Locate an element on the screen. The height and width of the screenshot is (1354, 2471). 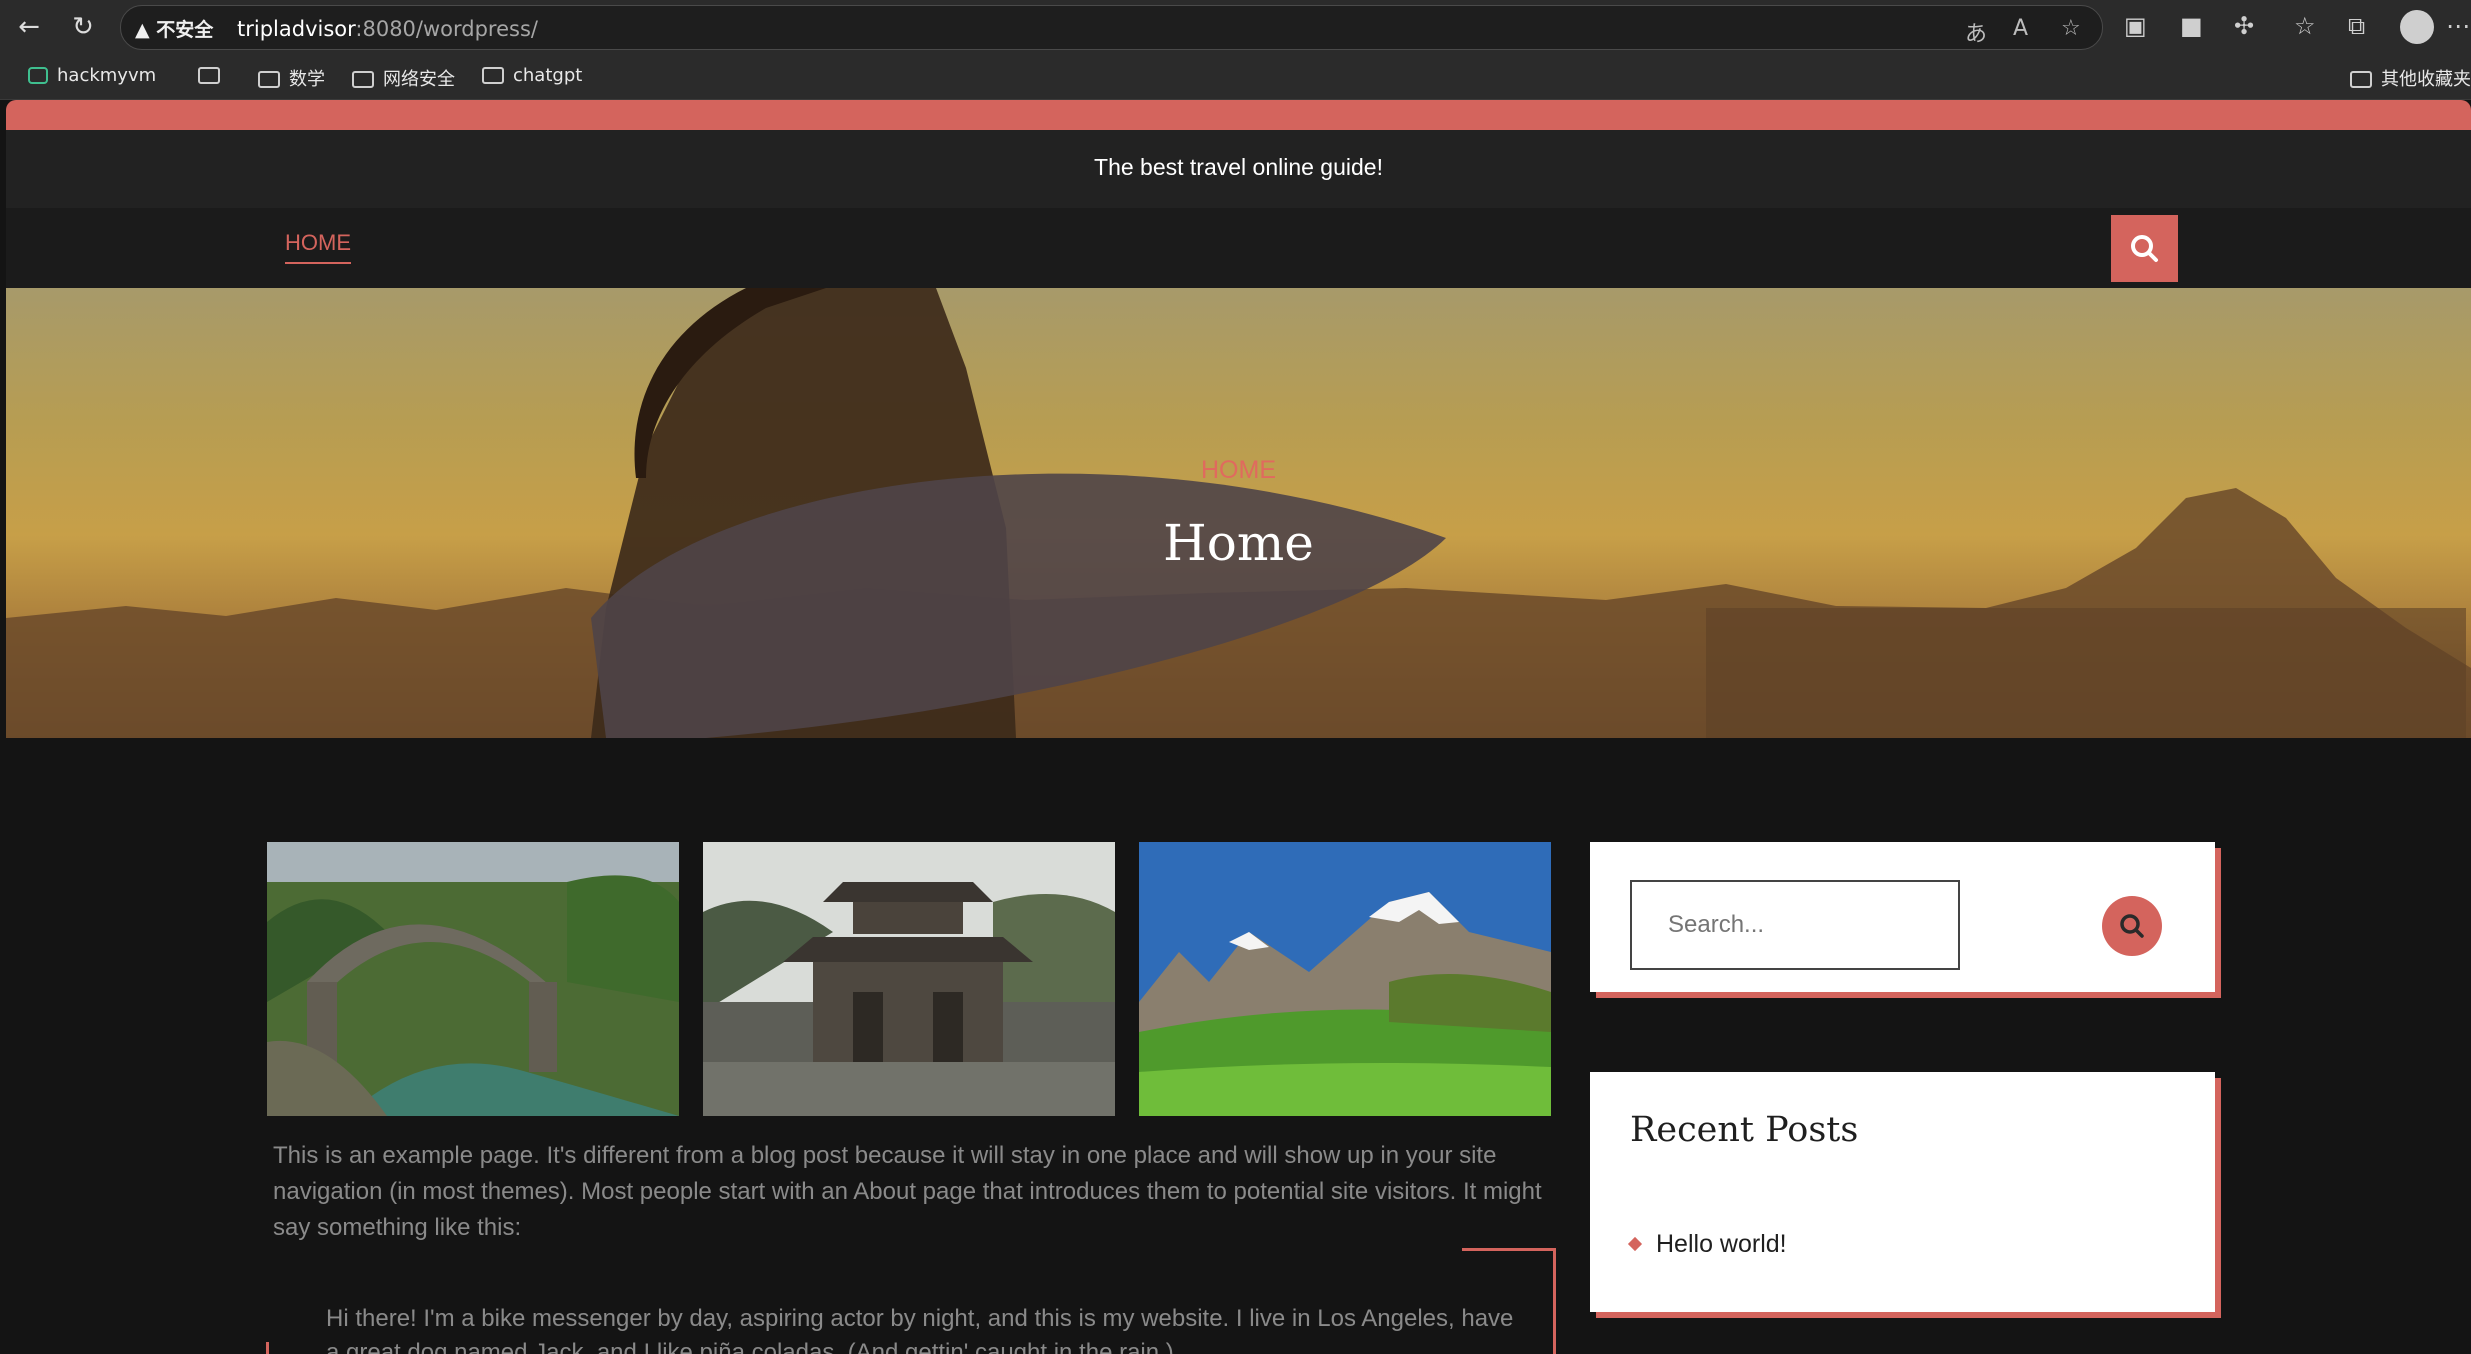
gallery-image-mountains is located at coordinates (1345, 979).